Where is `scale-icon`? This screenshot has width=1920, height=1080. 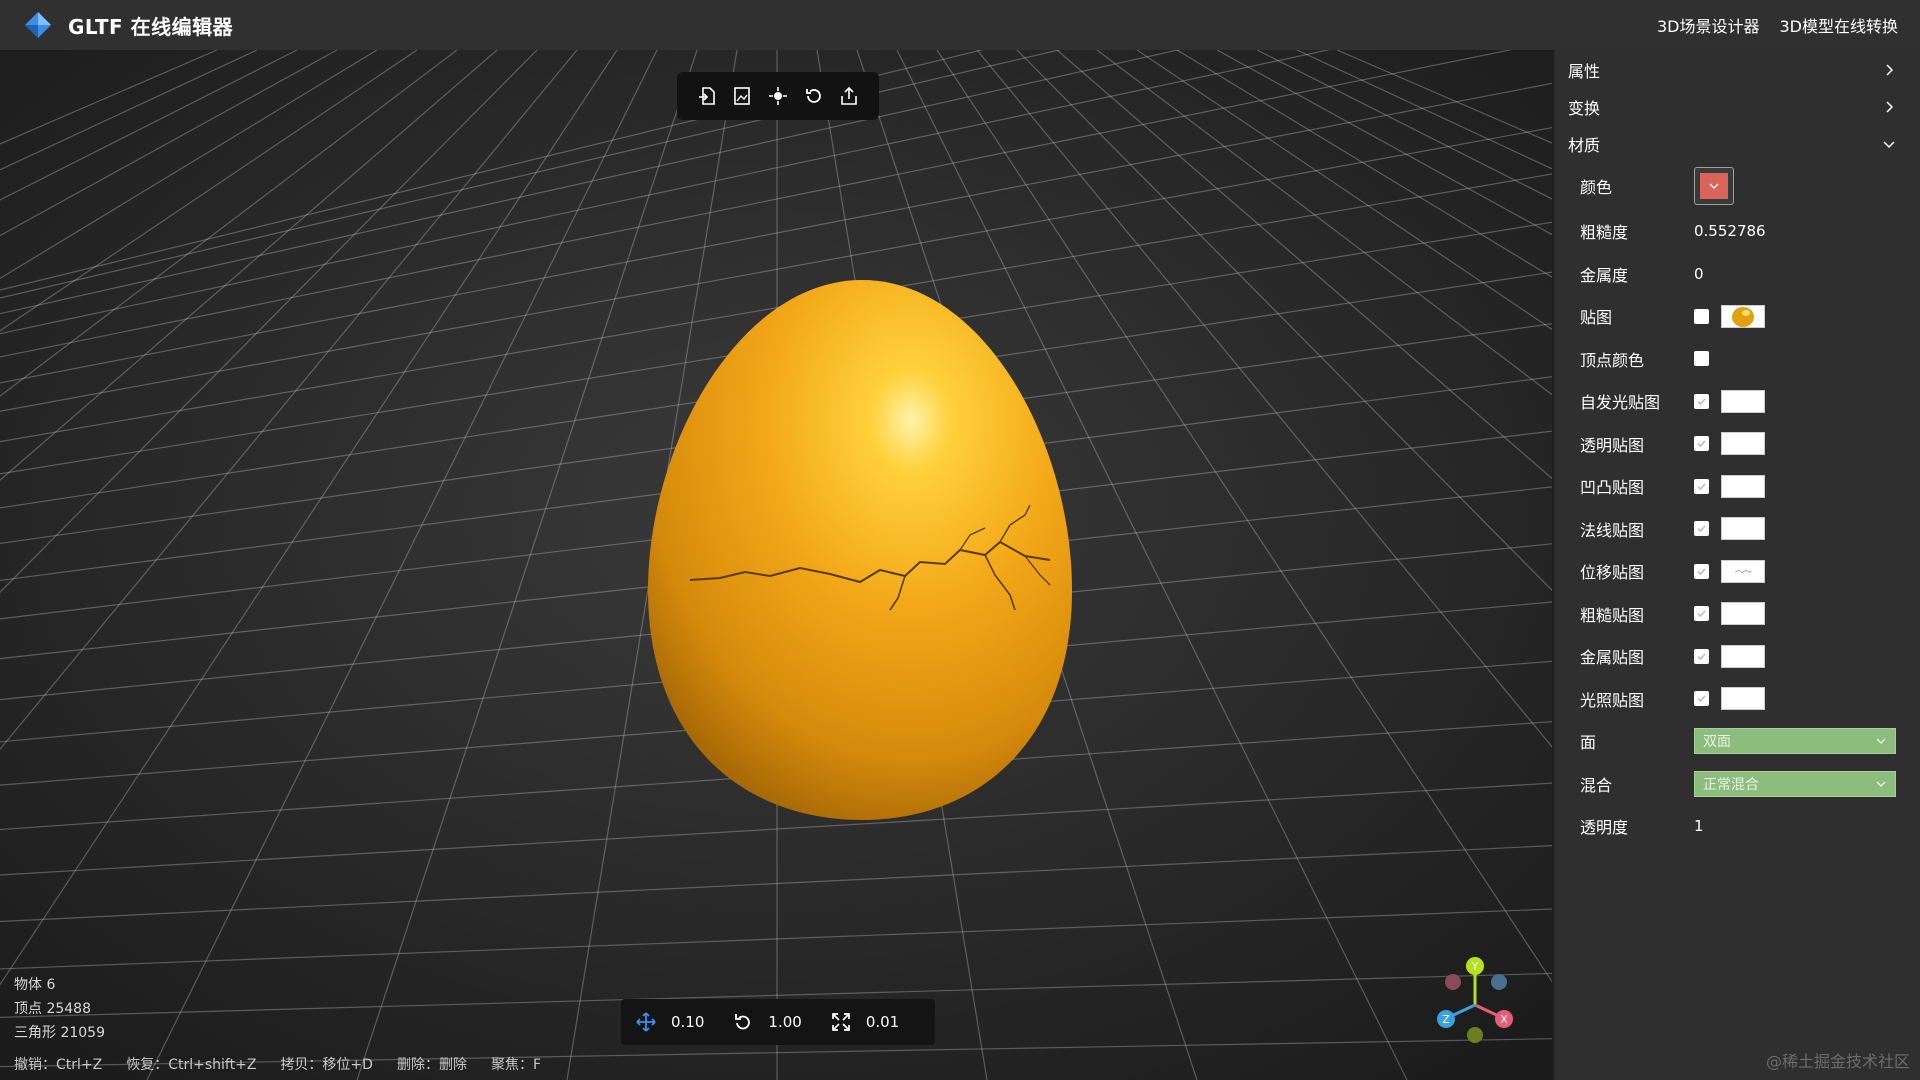
scale-icon is located at coordinates (841, 1022).